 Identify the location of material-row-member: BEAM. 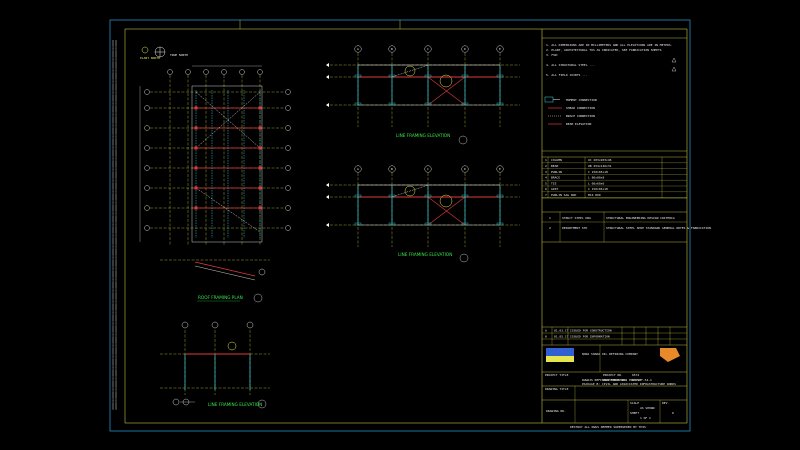
(554, 166).